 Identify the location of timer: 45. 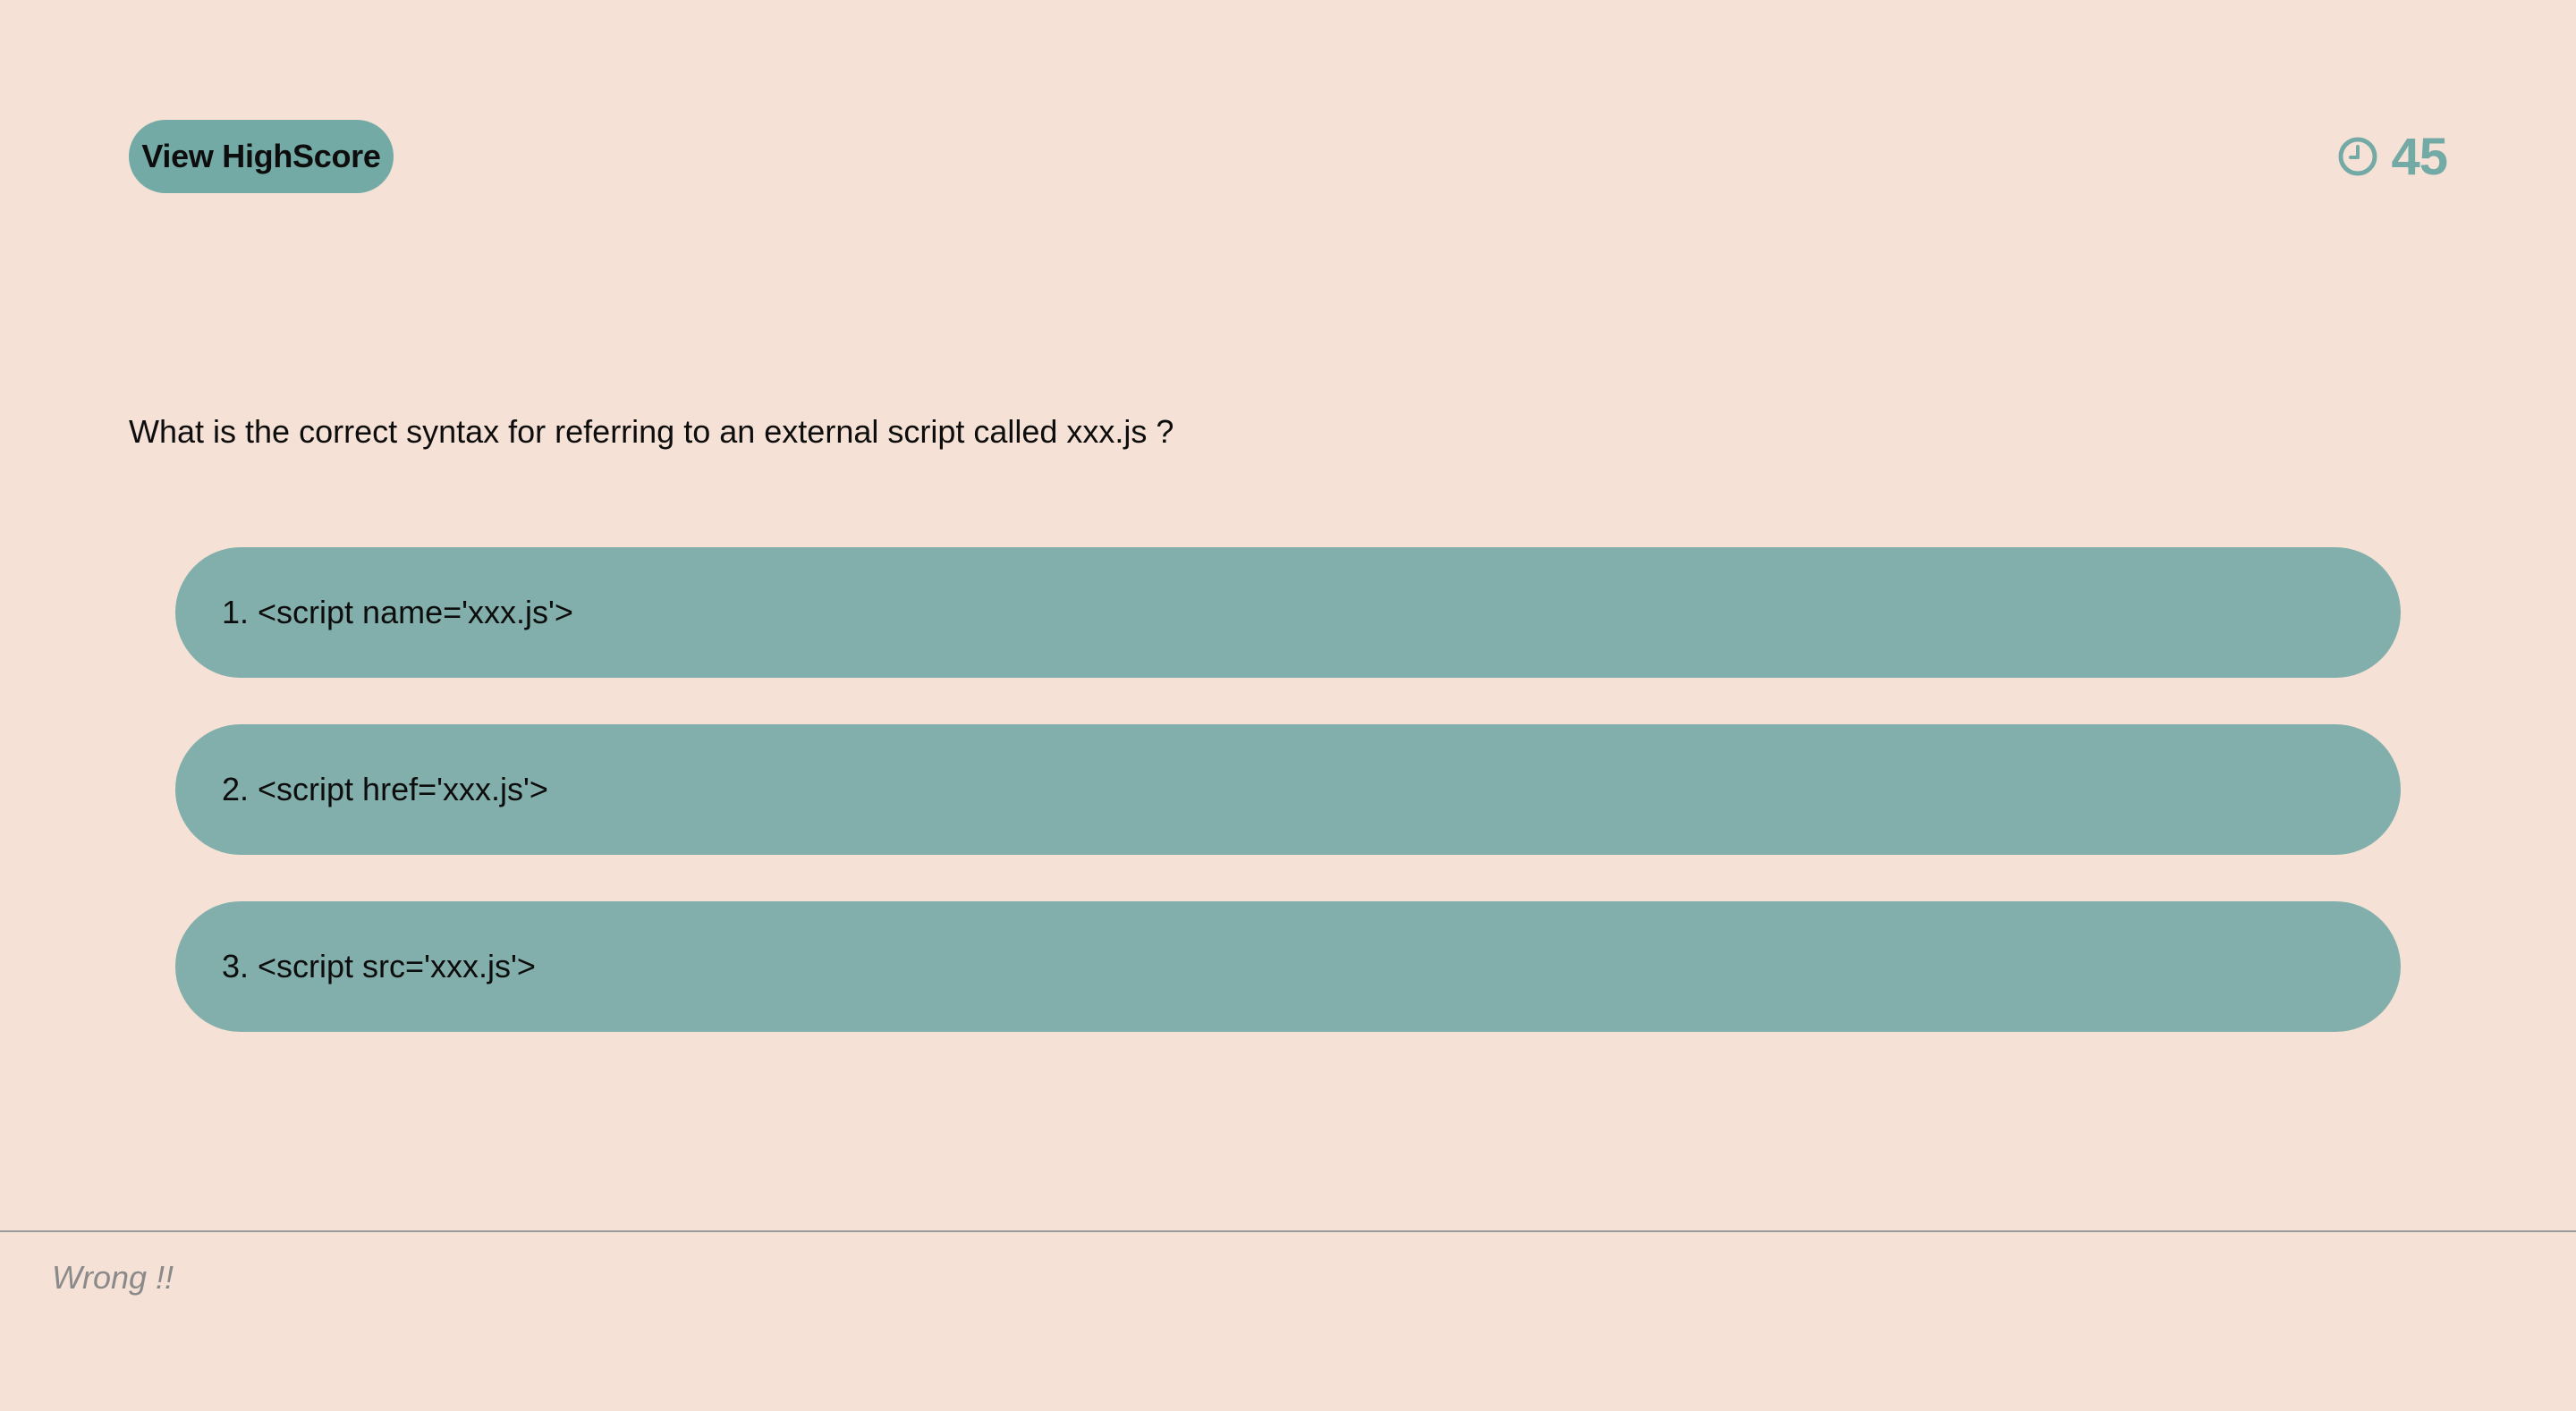
(2392, 156).